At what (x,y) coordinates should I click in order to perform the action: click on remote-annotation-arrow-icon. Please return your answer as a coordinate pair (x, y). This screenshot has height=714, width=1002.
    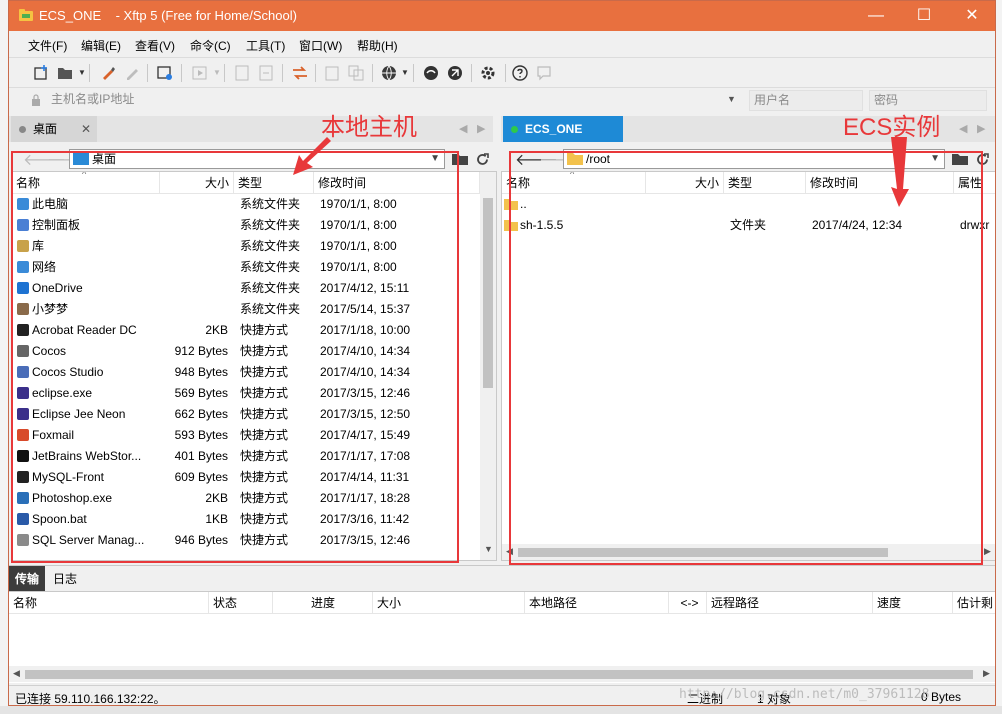
    Looking at the image, I should click on (900, 172).